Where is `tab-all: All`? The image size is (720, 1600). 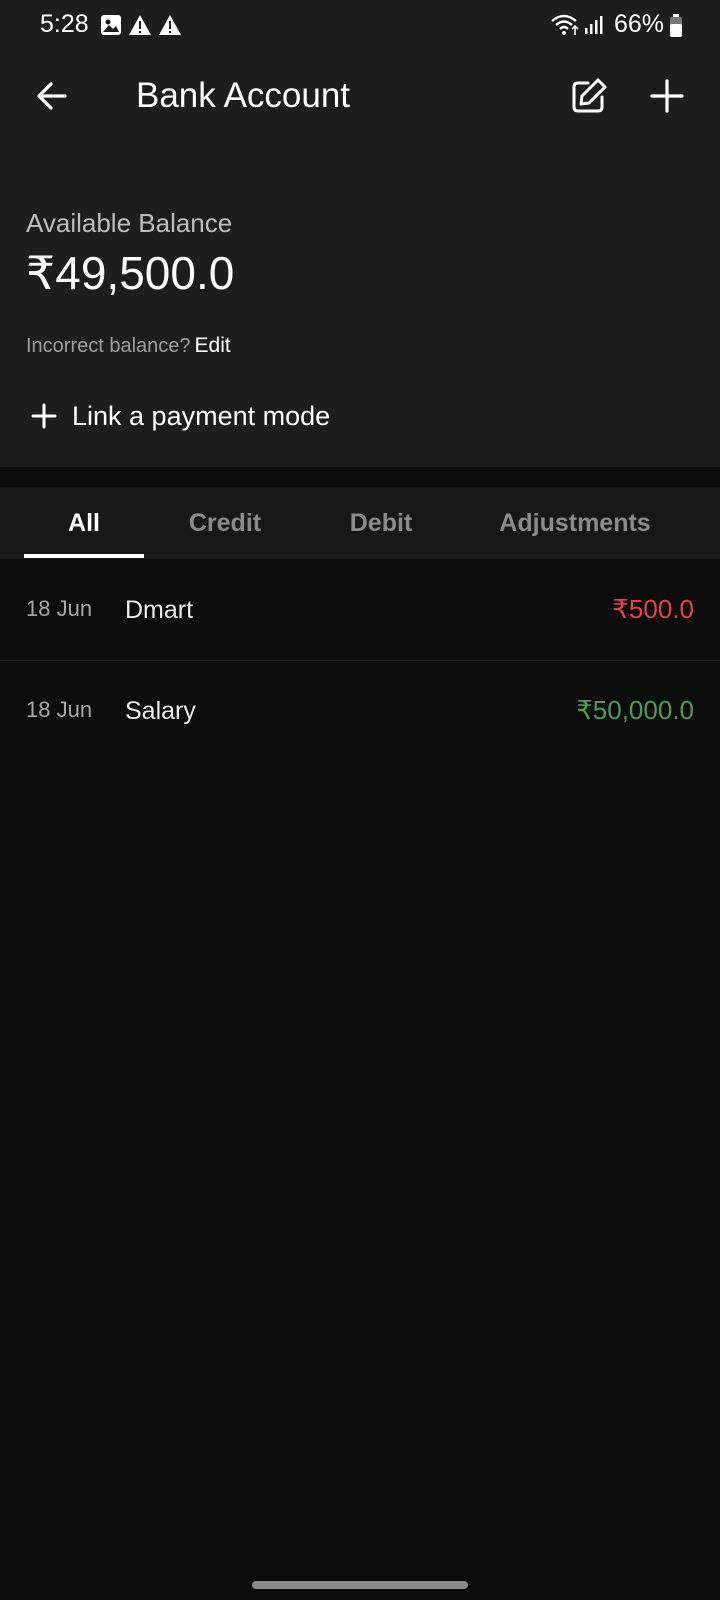 tab-all: All is located at coordinates (84, 523).